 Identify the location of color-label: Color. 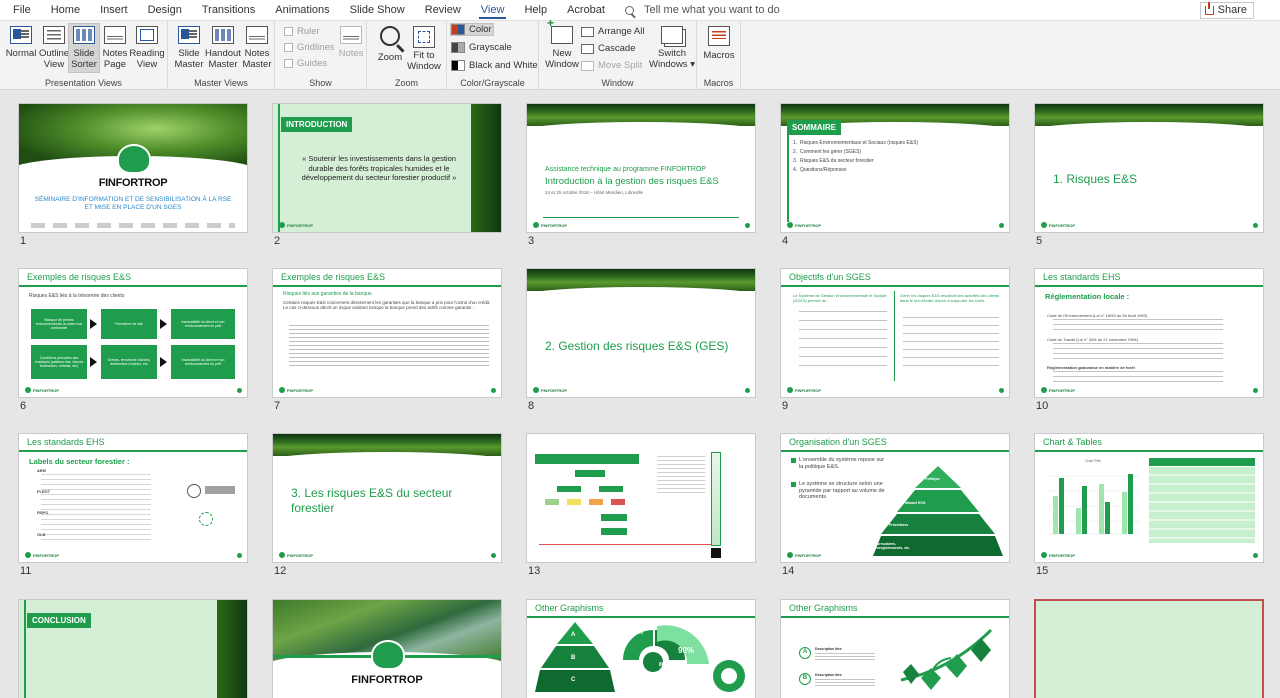
(480, 29).